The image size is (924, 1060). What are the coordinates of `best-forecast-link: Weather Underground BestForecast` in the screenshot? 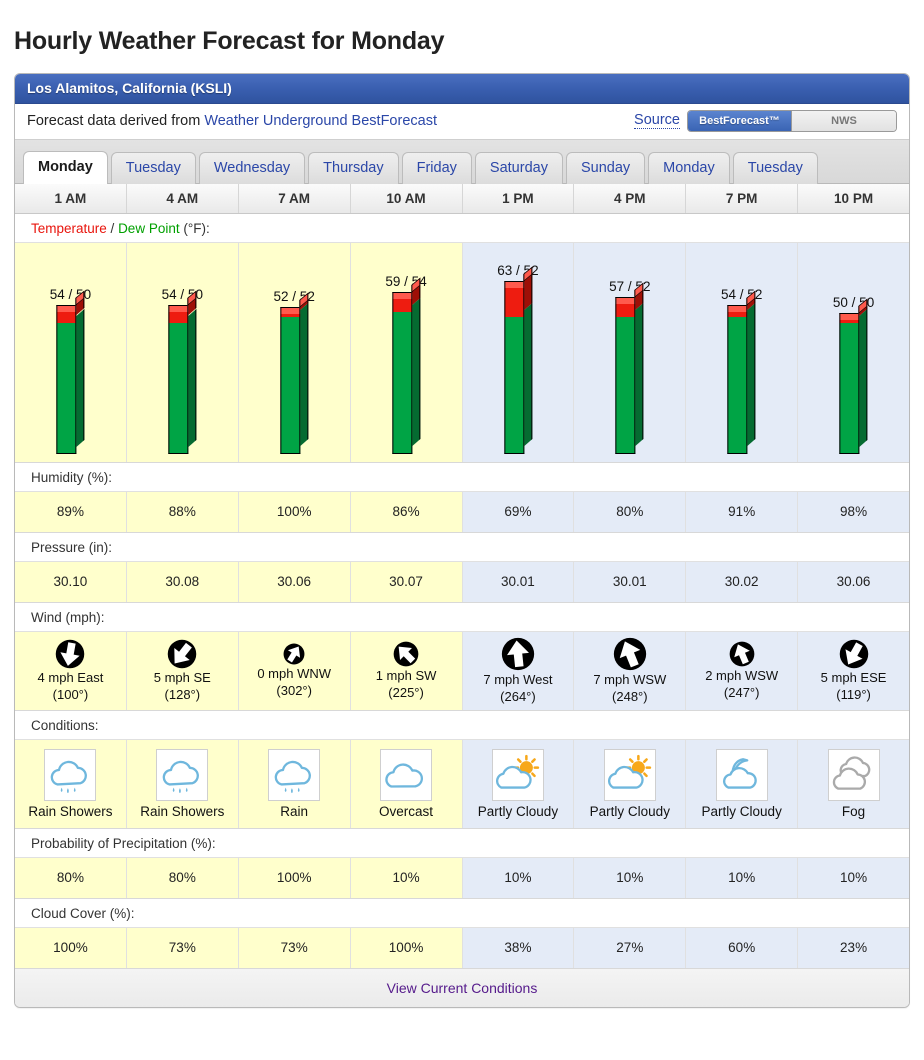 It's located at (320, 121).